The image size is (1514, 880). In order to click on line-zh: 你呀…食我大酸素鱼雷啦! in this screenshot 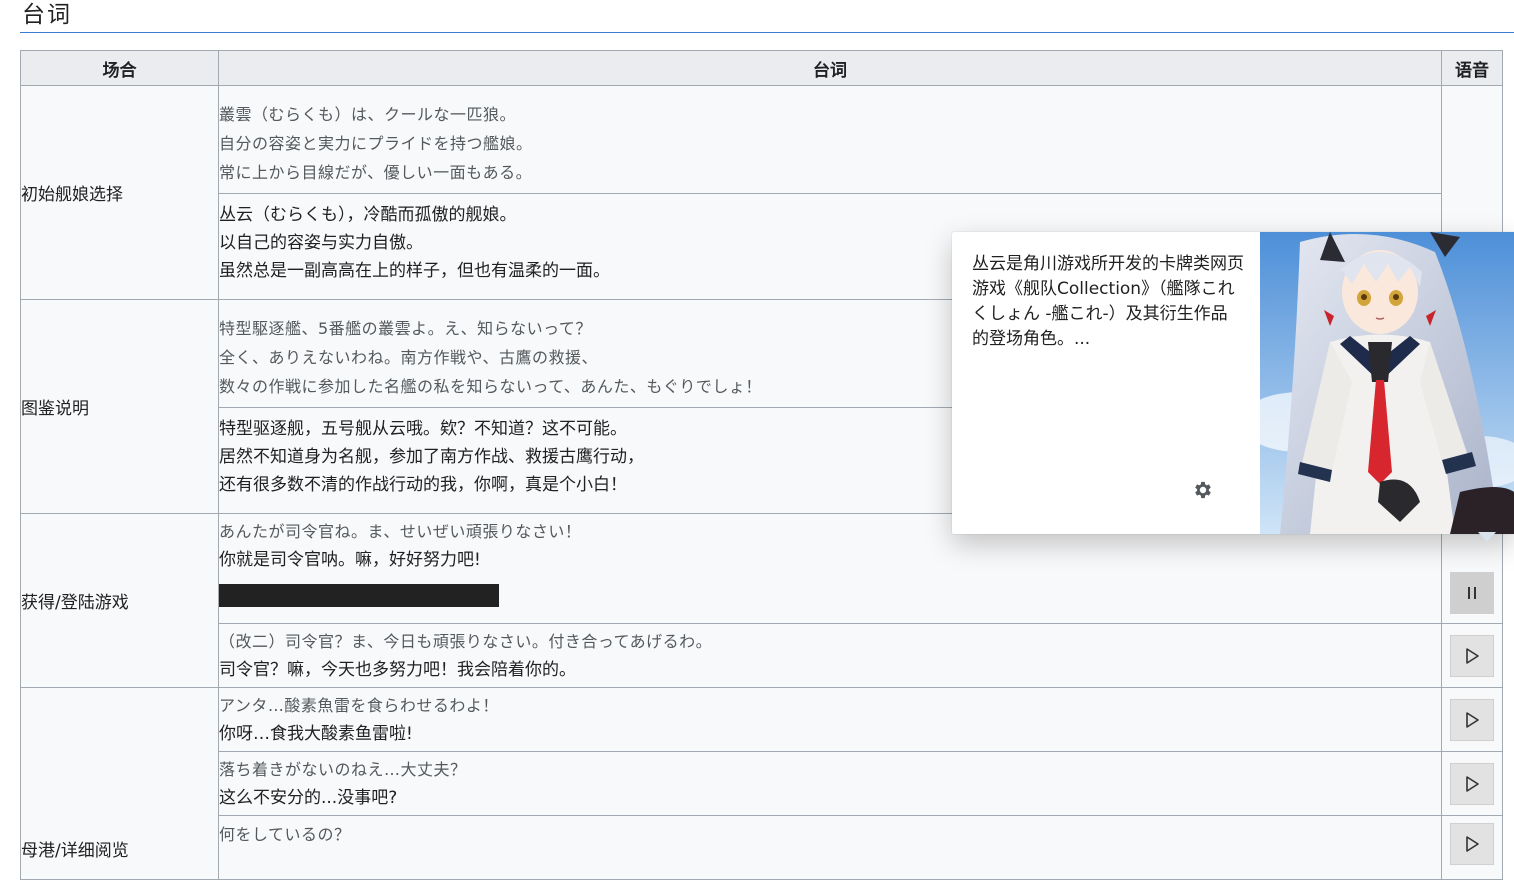, I will do `click(316, 734)`.